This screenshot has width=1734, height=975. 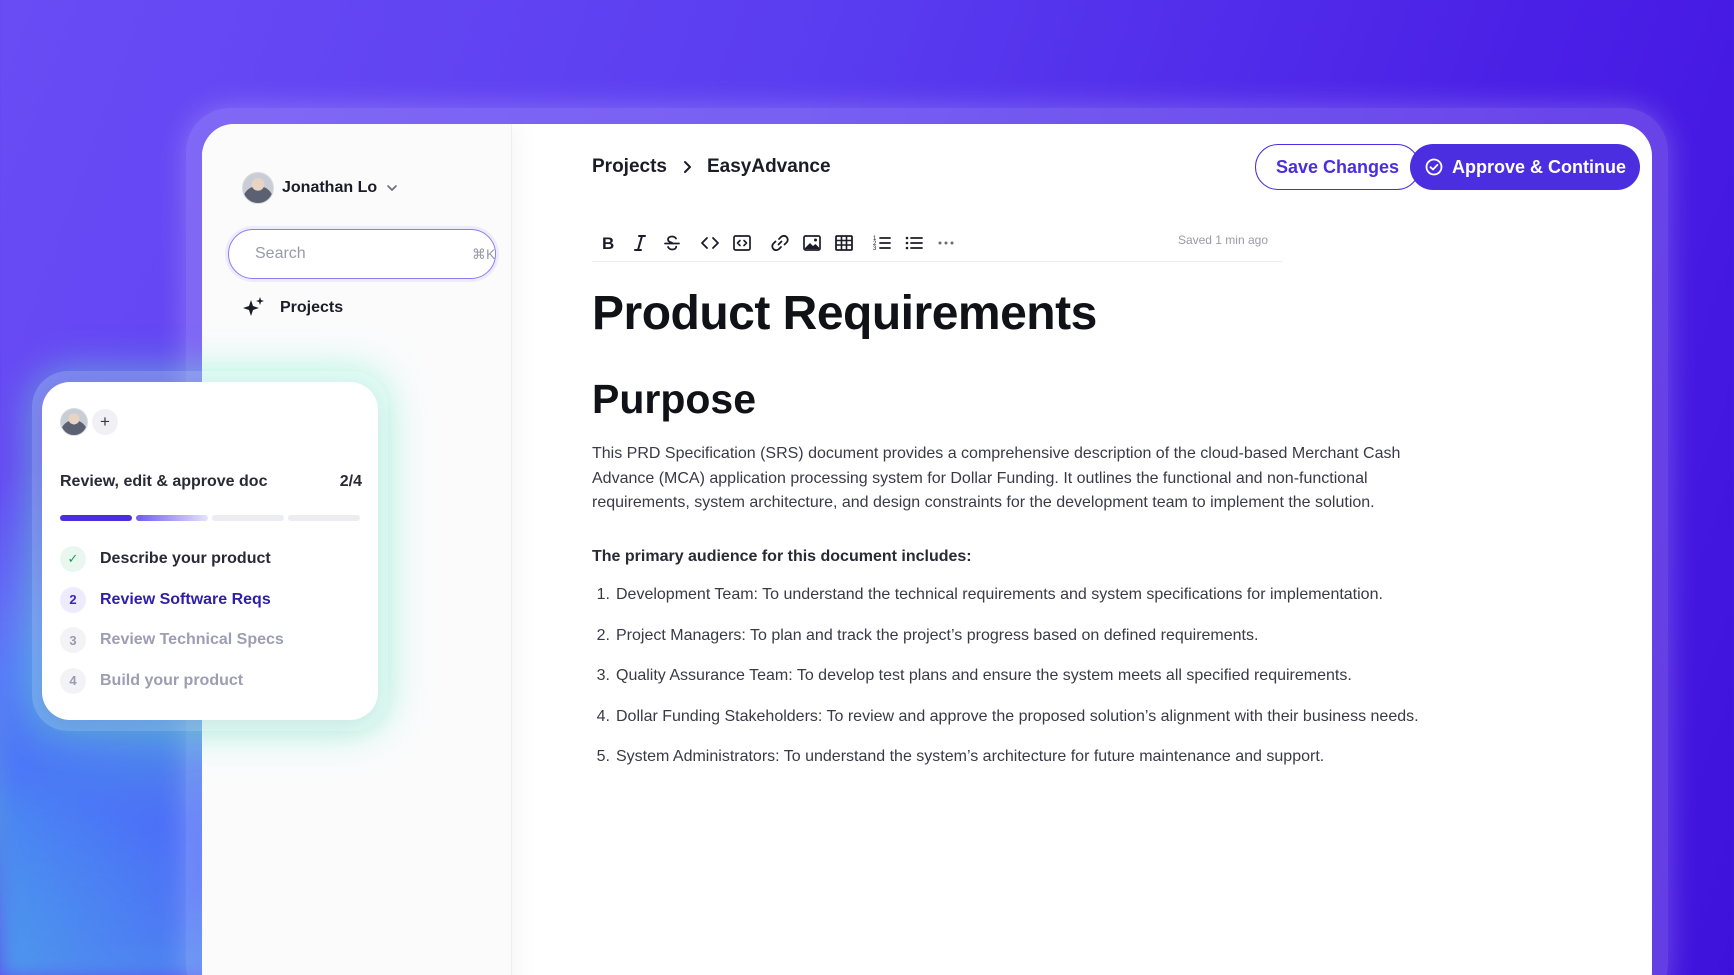 I want to click on document-title: Product Requirements, so click(x=844, y=313).